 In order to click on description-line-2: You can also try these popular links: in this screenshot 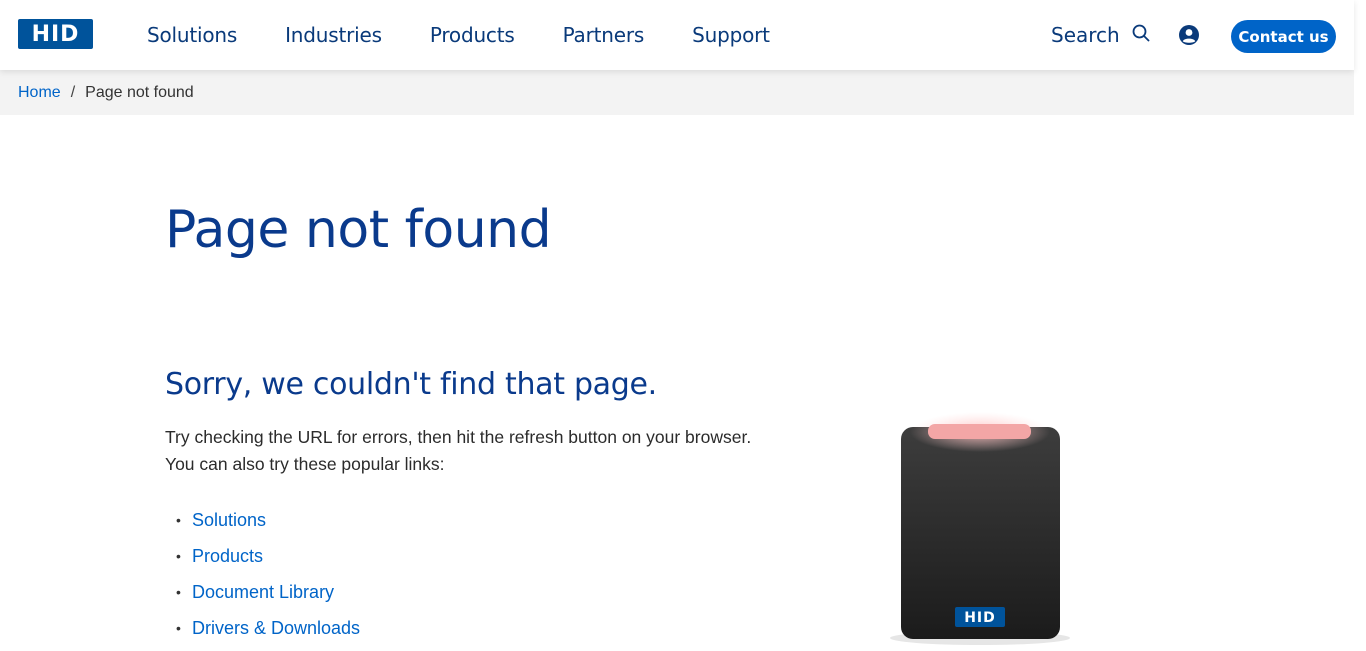, I will do `click(305, 464)`.